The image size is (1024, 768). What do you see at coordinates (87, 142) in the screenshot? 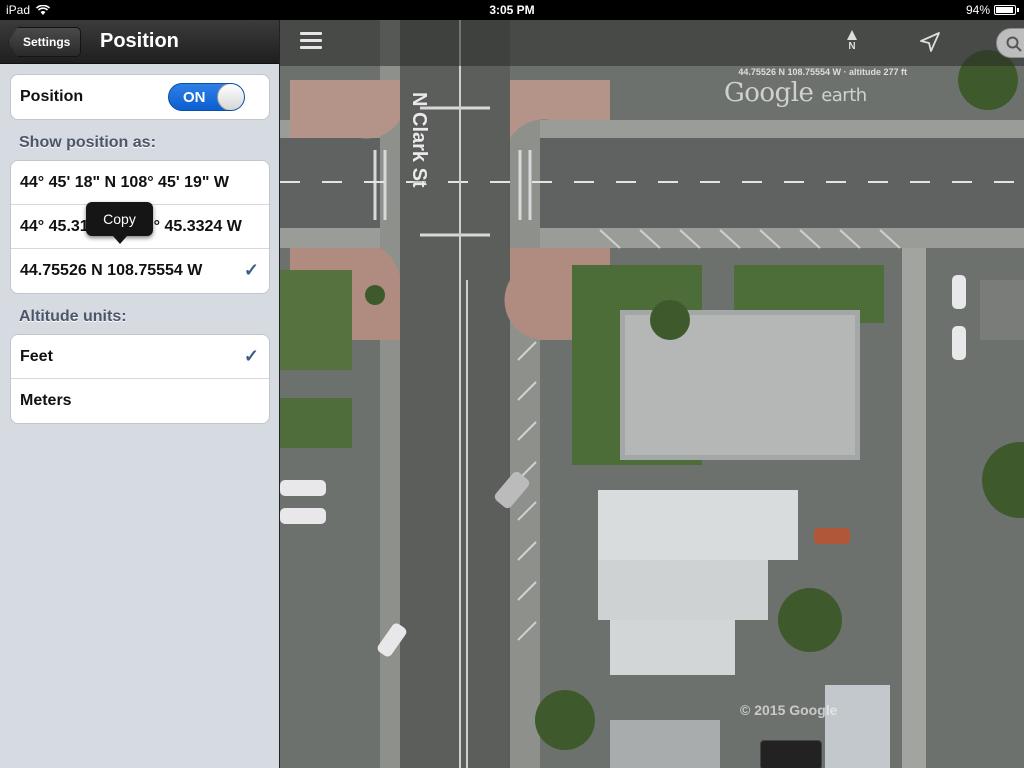
I see `show-position-header: Show position as:` at bounding box center [87, 142].